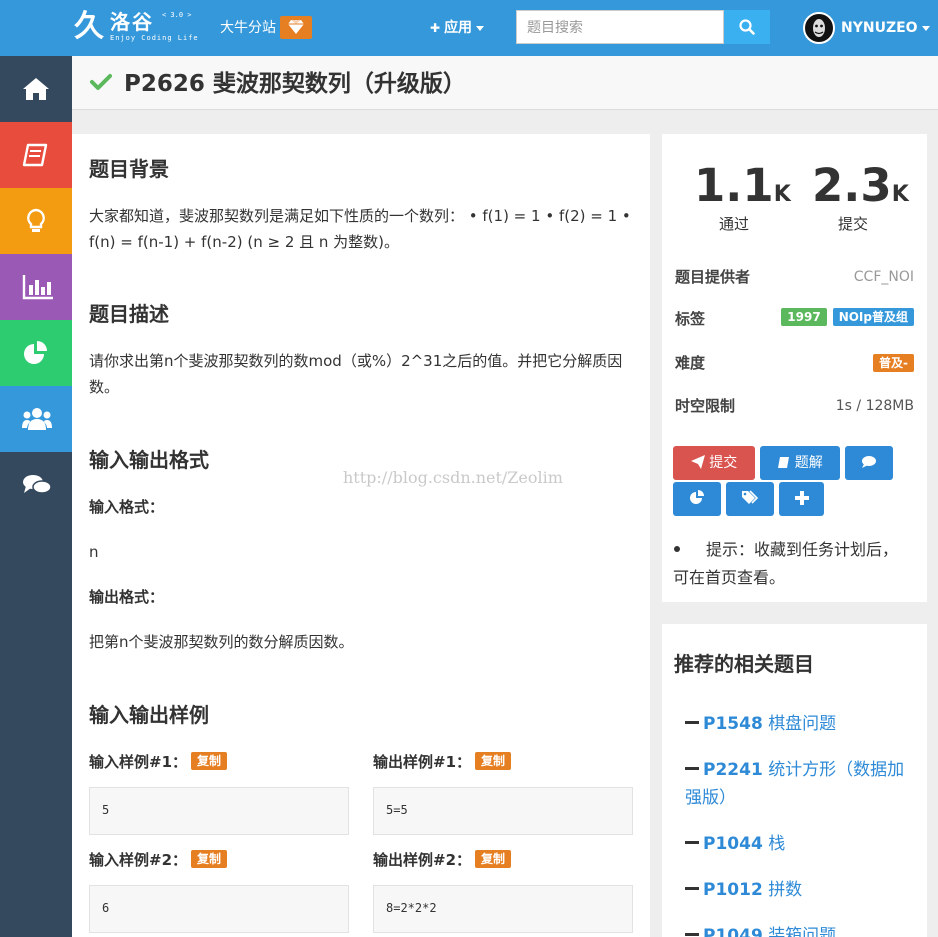 The width and height of the screenshot is (938, 937). I want to click on recommend-item: P1049 装箱问题, so click(800, 929).